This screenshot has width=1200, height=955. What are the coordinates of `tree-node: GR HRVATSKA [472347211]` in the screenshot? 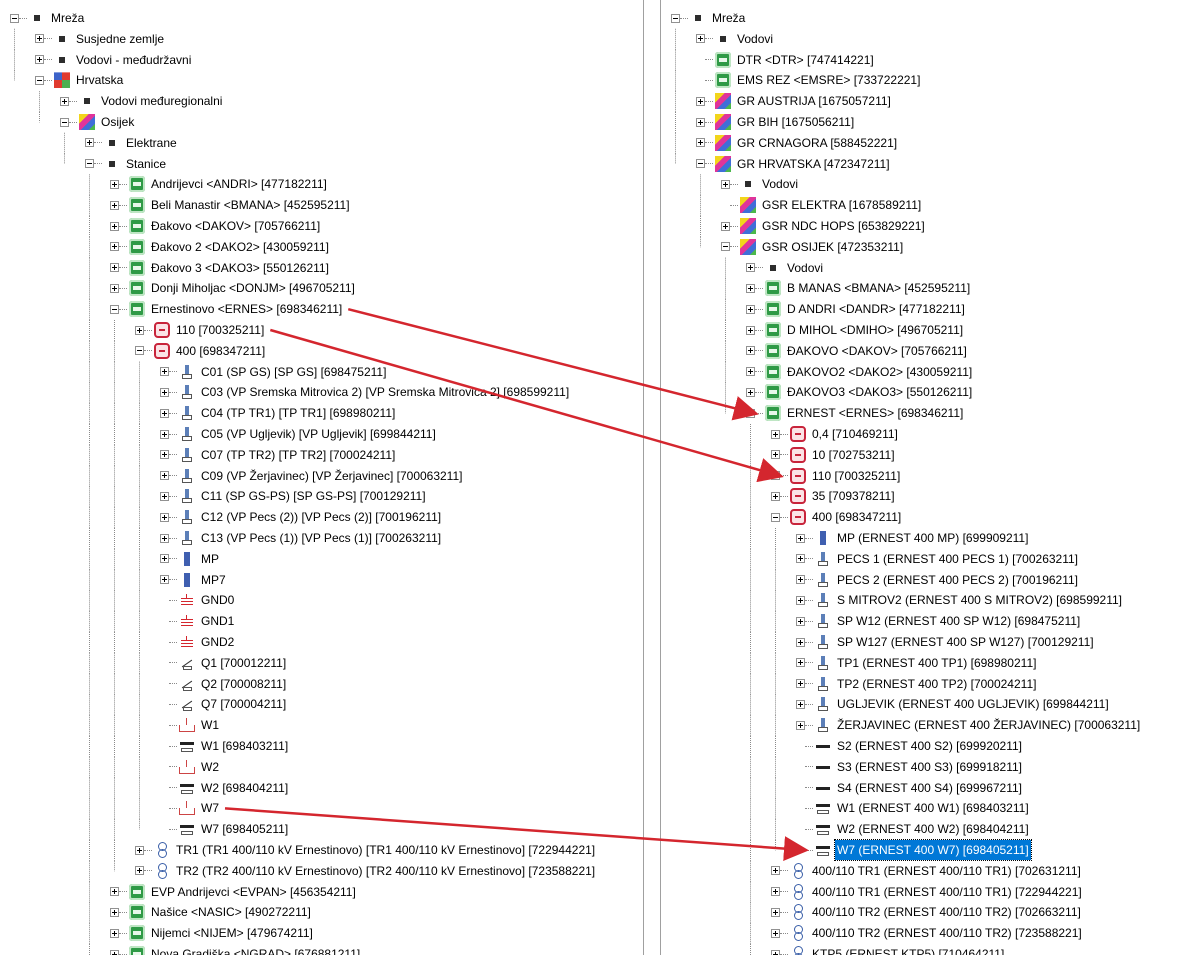 It's located at (794, 164).